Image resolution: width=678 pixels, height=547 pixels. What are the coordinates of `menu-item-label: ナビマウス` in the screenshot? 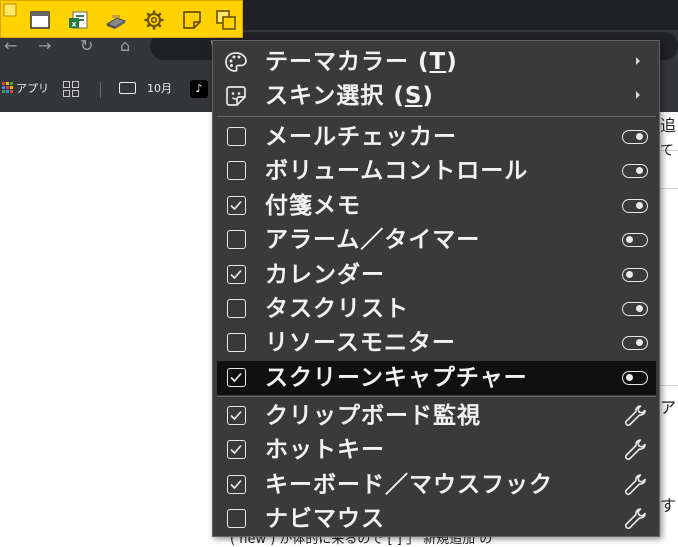 It's located at (325, 518).